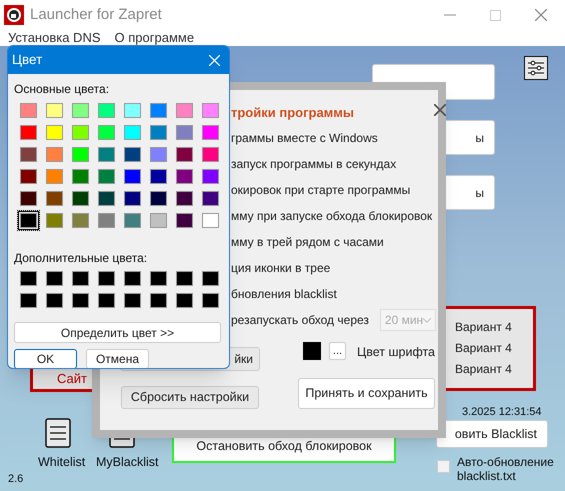 The width and height of the screenshot is (565, 491). Describe the element at coordinates (16, 479) in the screenshot. I see `version-text: 2.6` at that location.